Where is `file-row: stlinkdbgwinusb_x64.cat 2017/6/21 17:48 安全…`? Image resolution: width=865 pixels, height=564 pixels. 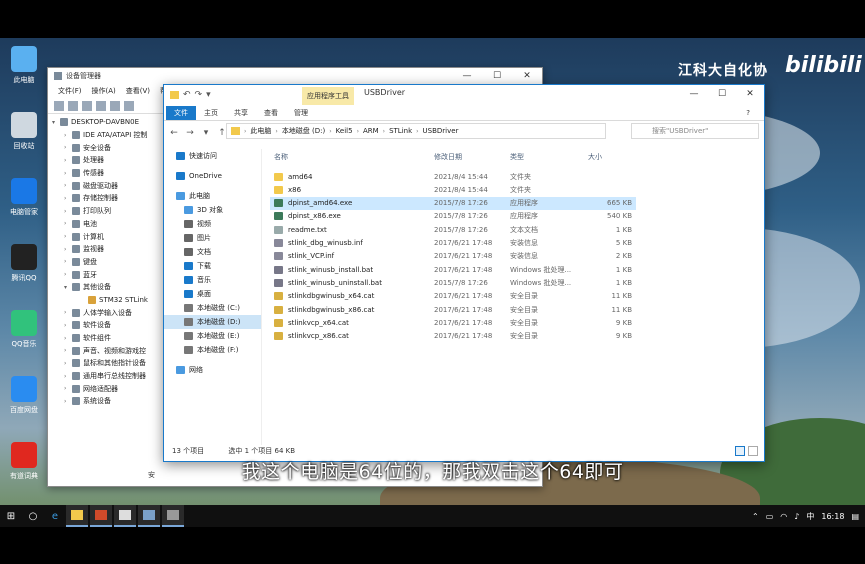
file-row: stlinkdbgwinusb_x64.cat 2017/6/21 17:48 安全… is located at coordinates (453, 296).